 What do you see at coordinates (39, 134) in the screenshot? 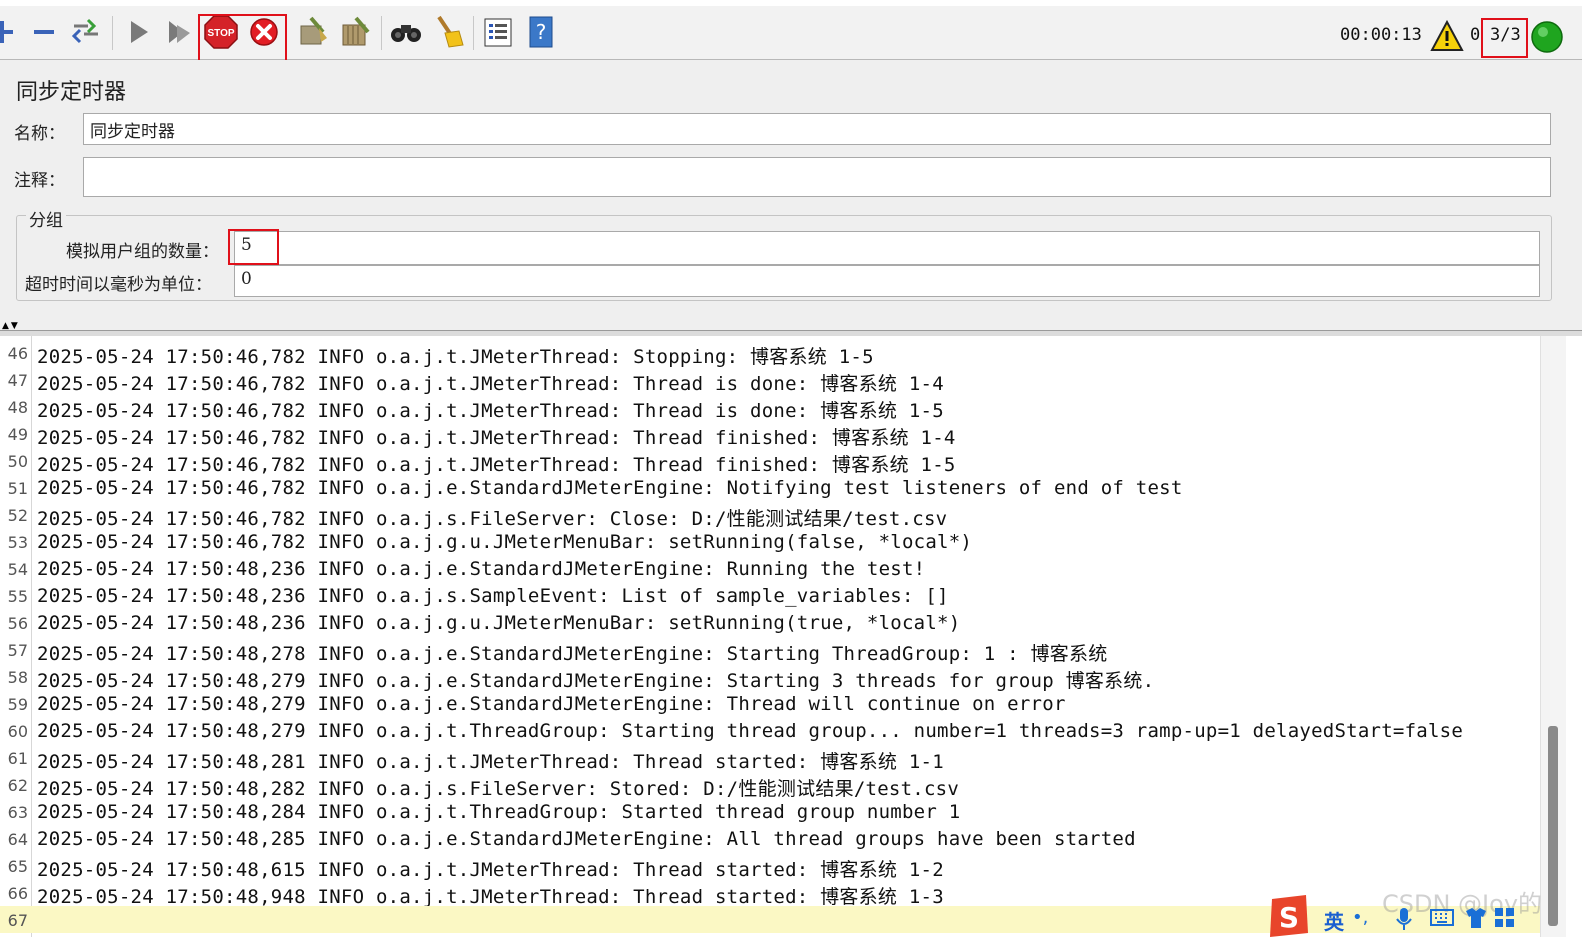
I see `name-label: 名称：` at bounding box center [39, 134].